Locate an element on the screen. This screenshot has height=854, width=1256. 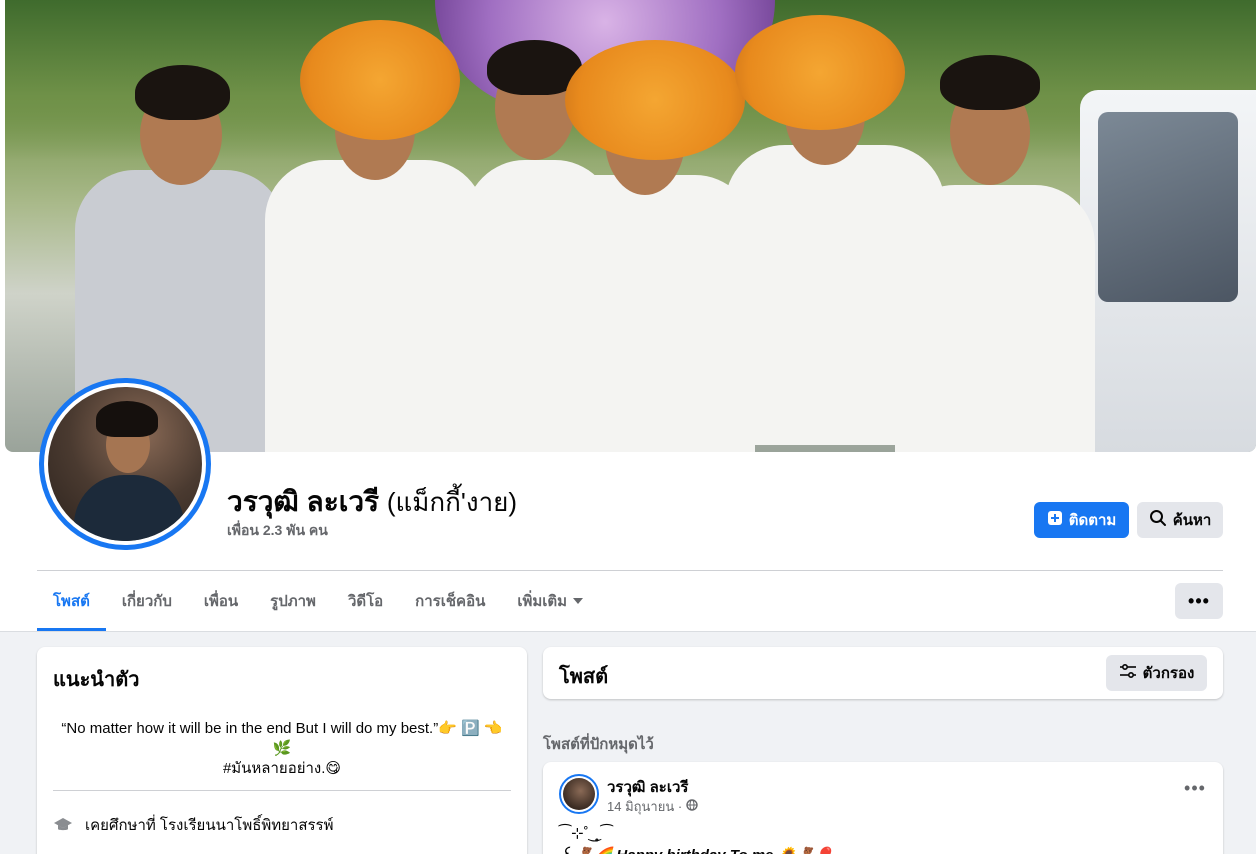
profile-name: วรวุฒิ ละเวรี (แม็กกี้'งาย) is located at coordinates (372, 502).